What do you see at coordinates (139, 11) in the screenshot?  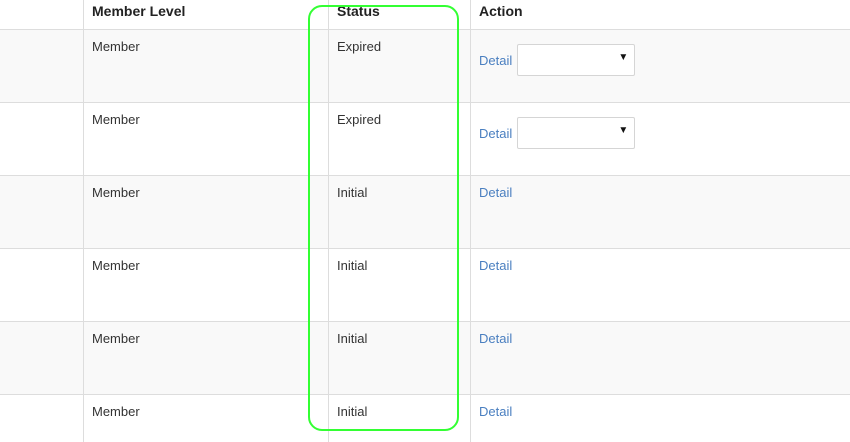 I see `column-header-member-level: Member Level` at bounding box center [139, 11].